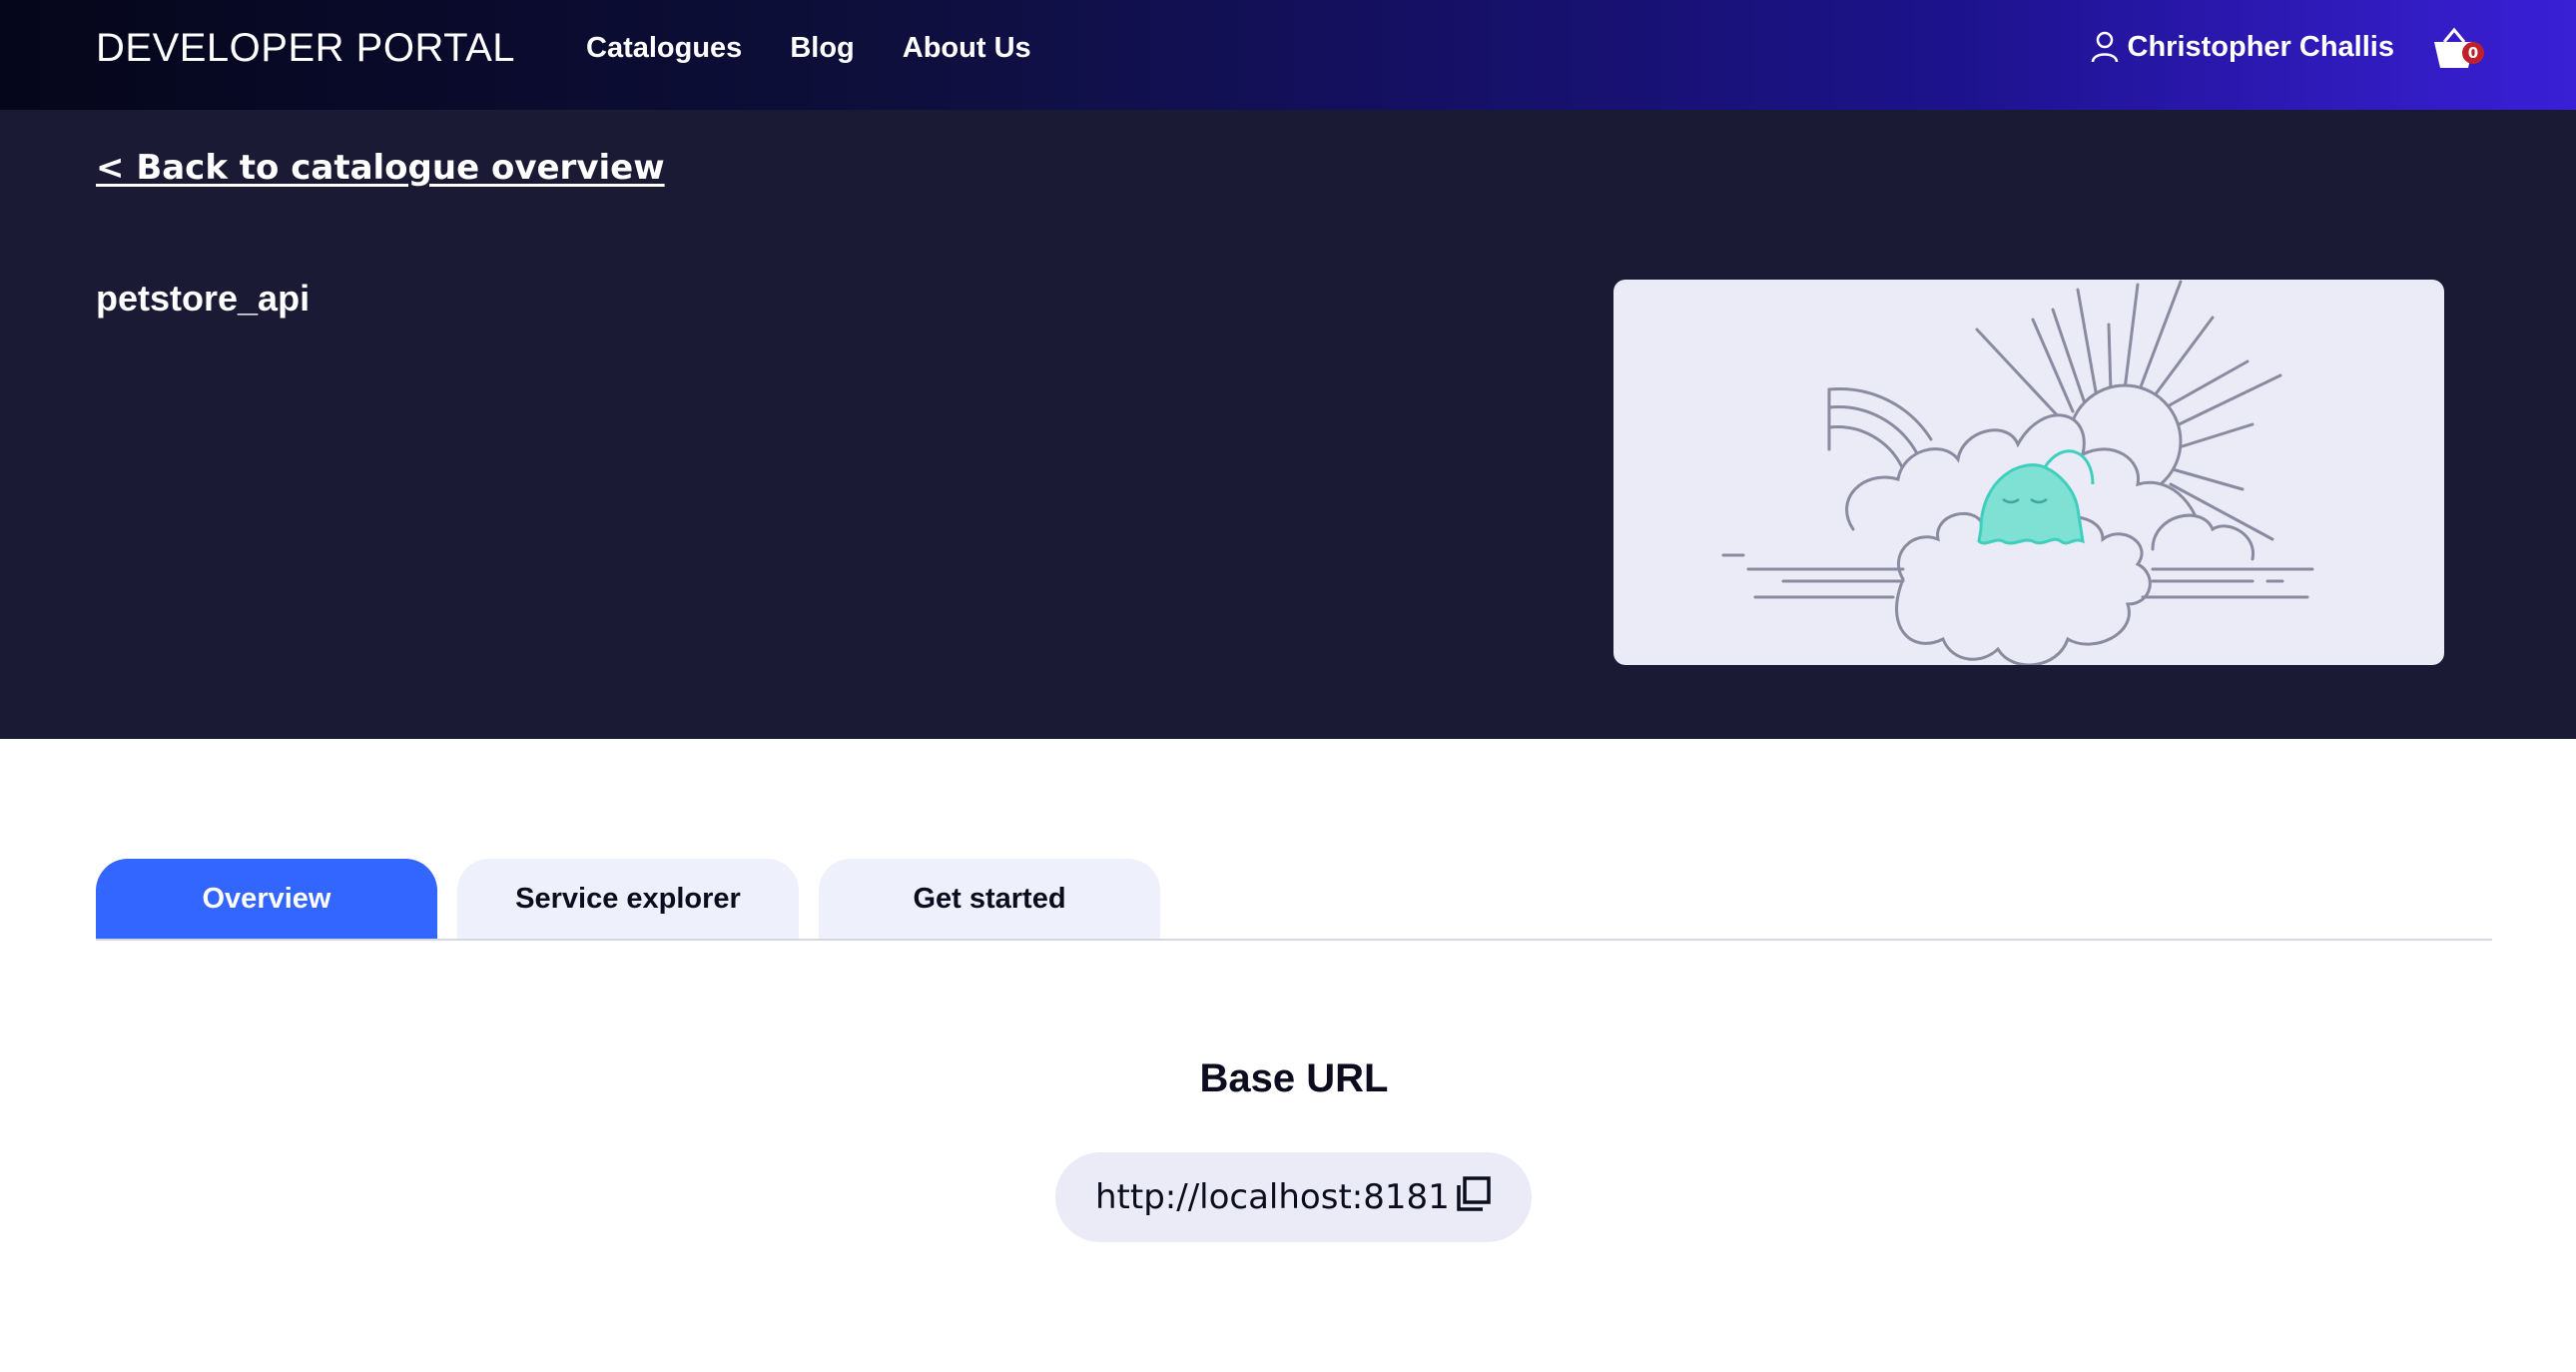  I want to click on base-url-title: Base URL, so click(1294, 1078).